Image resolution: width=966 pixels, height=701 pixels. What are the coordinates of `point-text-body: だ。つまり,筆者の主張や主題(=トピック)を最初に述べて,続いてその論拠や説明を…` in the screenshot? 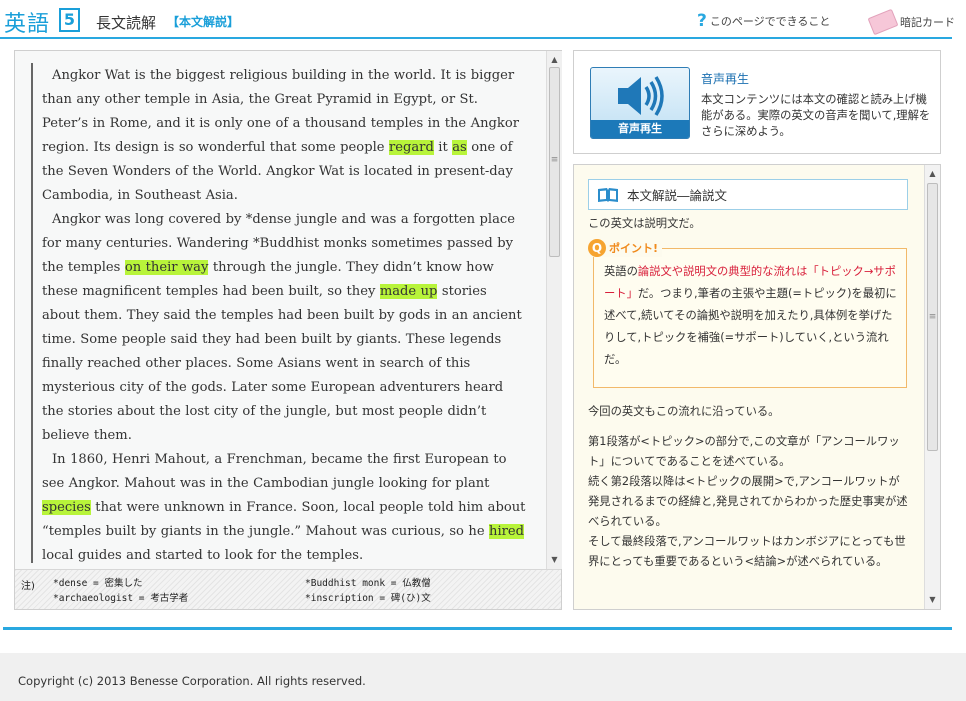 It's located at (750, 326).